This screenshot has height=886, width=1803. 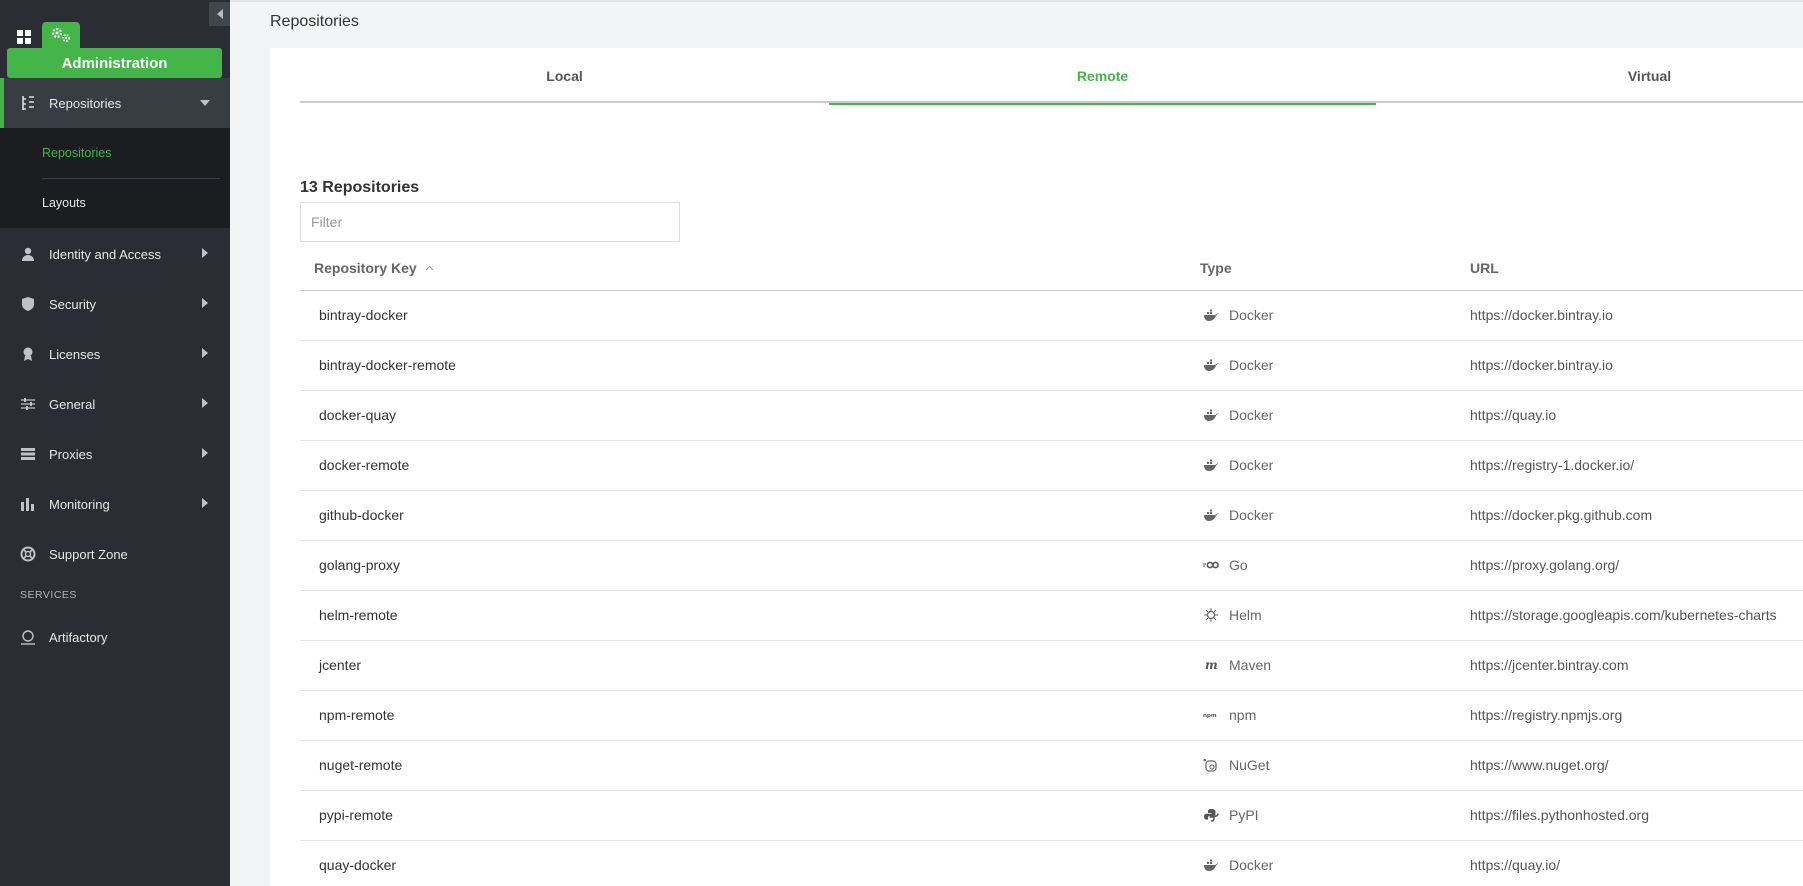 I want to click on helm-icon, so click(x=1211, y=615).